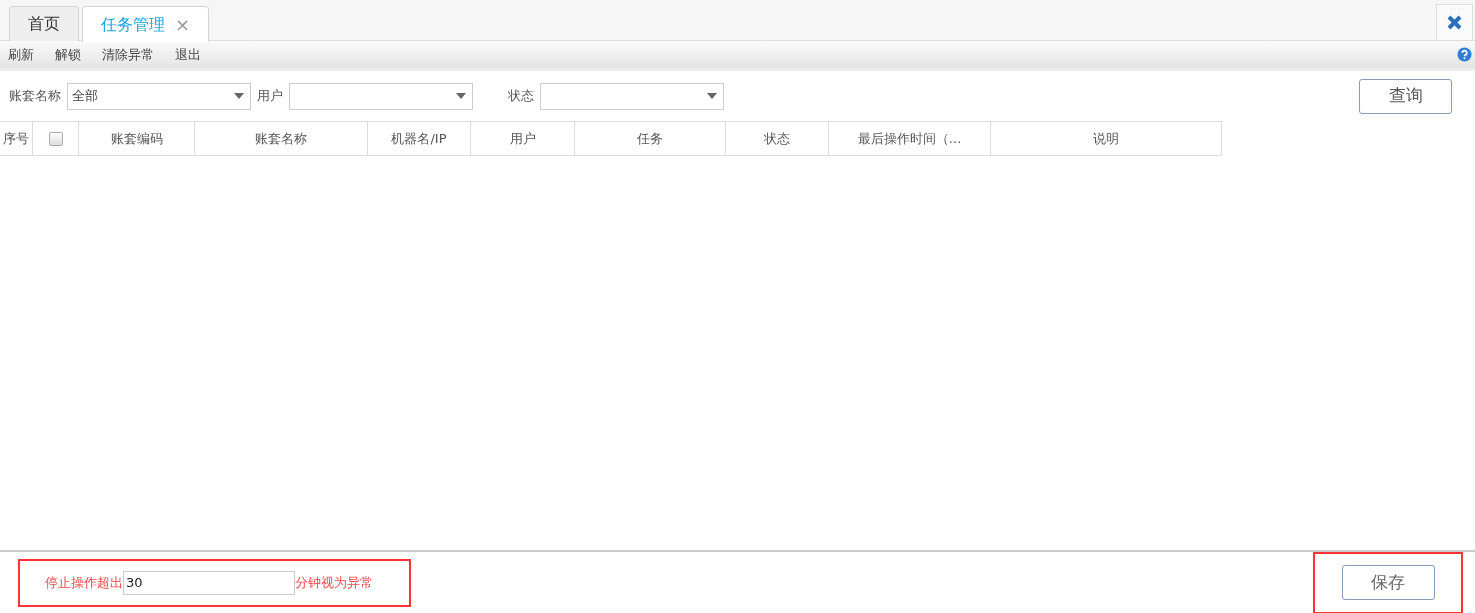 This screenshot has height=613, width=1475. What do you see at coordinates (35, 96) in the screenshot?
I see `filter-label: 账套名称` at bounding box center [35, 96].